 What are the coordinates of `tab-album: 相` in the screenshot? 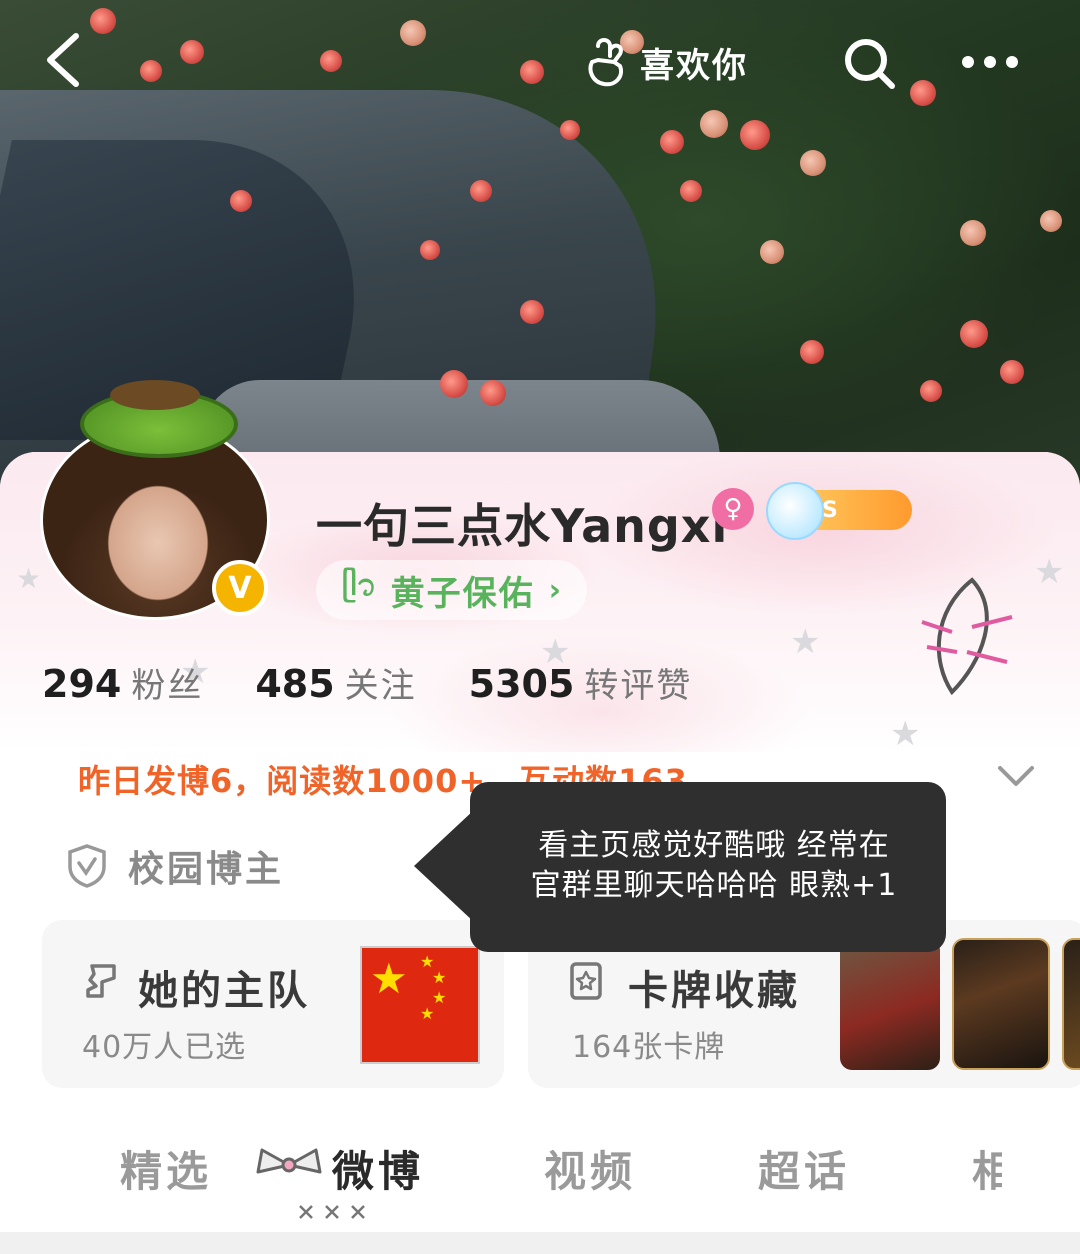 It's located at (987, 1168).